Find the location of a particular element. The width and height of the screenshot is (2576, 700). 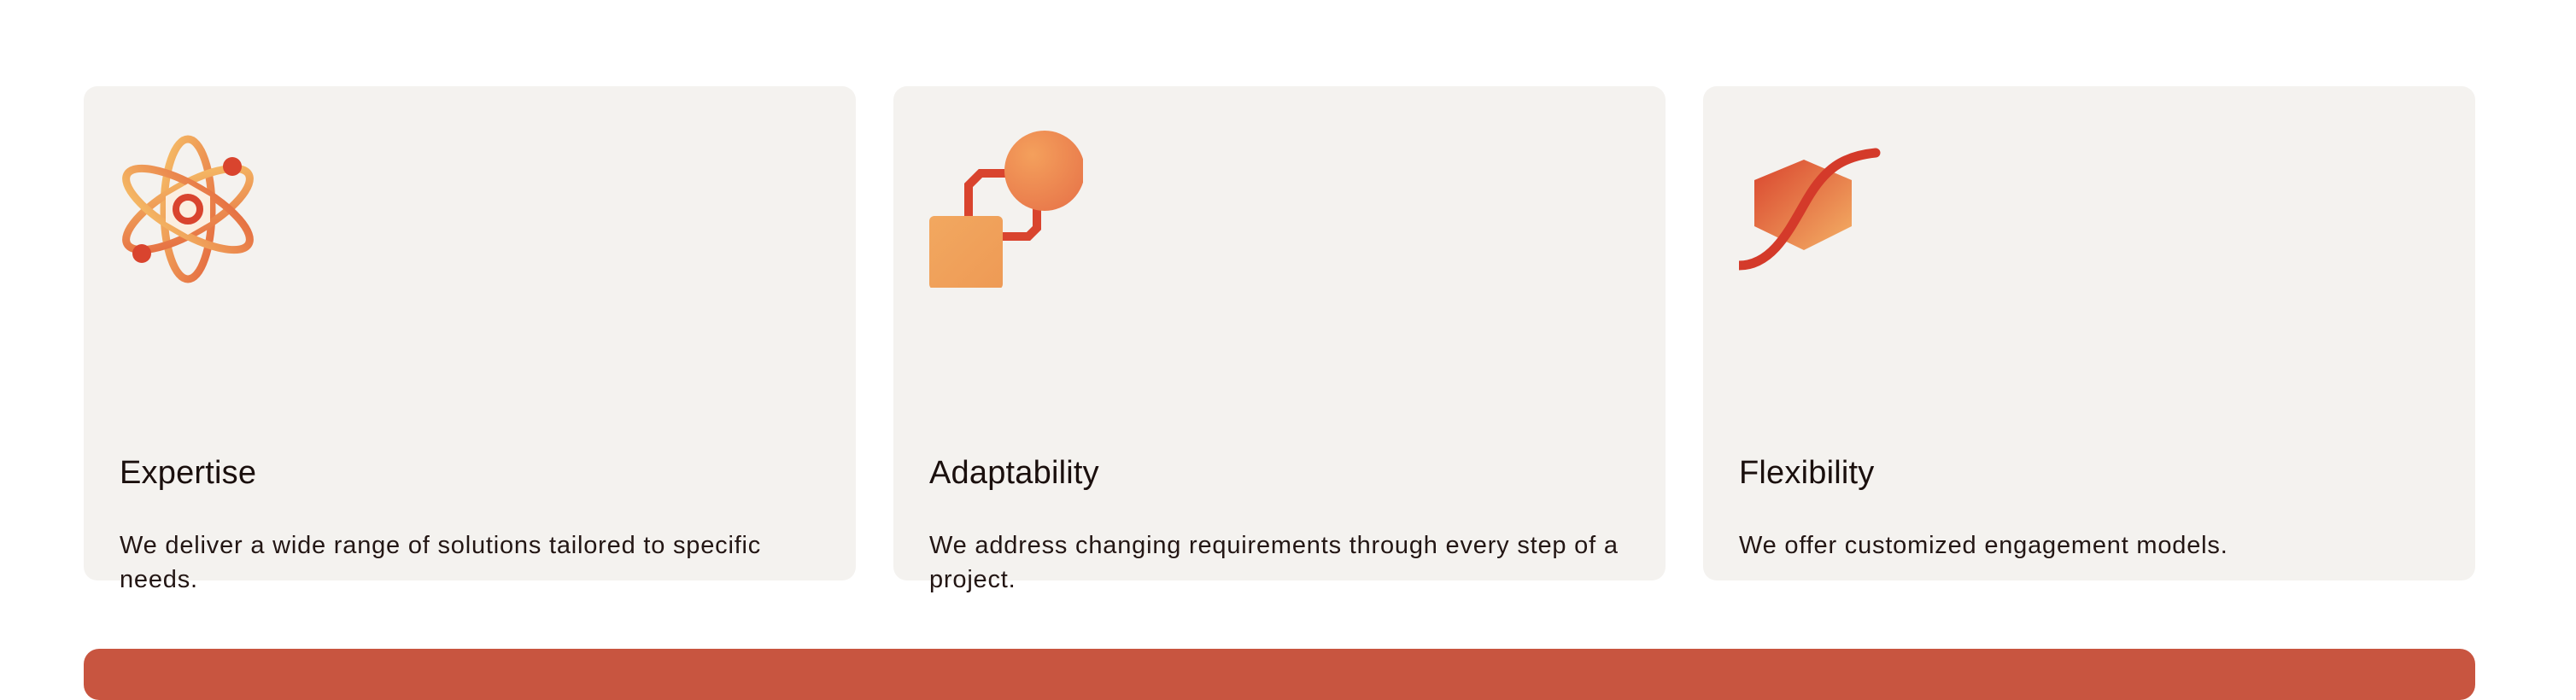

card-title: Flexibility is located at coordinates (1807, 473).